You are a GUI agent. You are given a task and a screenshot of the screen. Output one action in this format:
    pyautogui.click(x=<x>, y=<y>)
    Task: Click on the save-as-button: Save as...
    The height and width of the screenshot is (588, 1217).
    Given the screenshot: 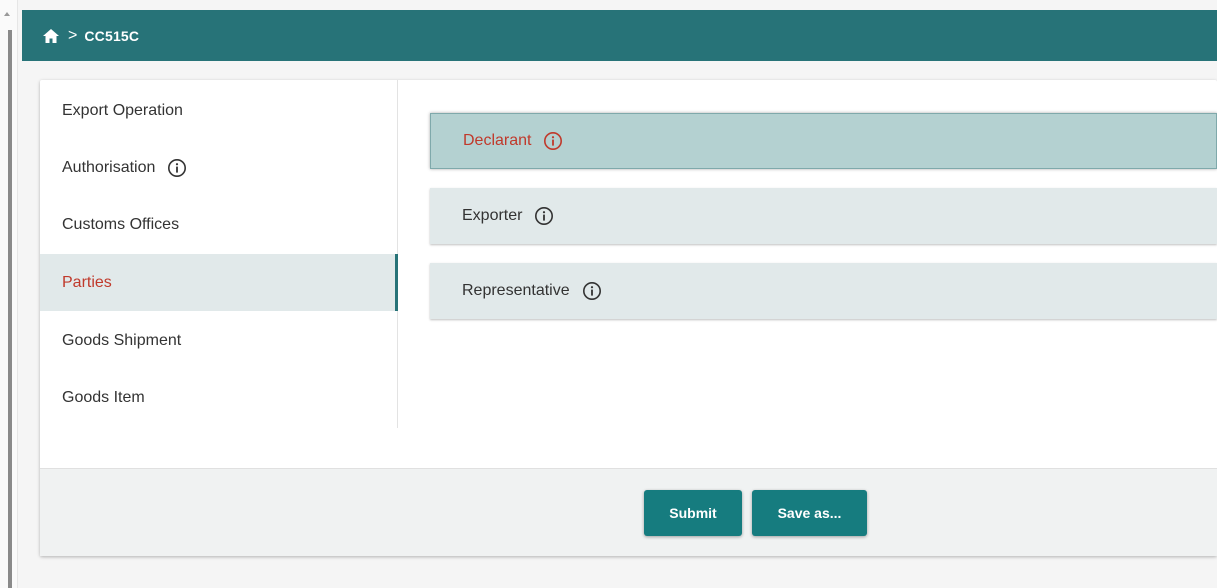 What is the action you would take?
    pyautogui.click(x=809, y=513)
    